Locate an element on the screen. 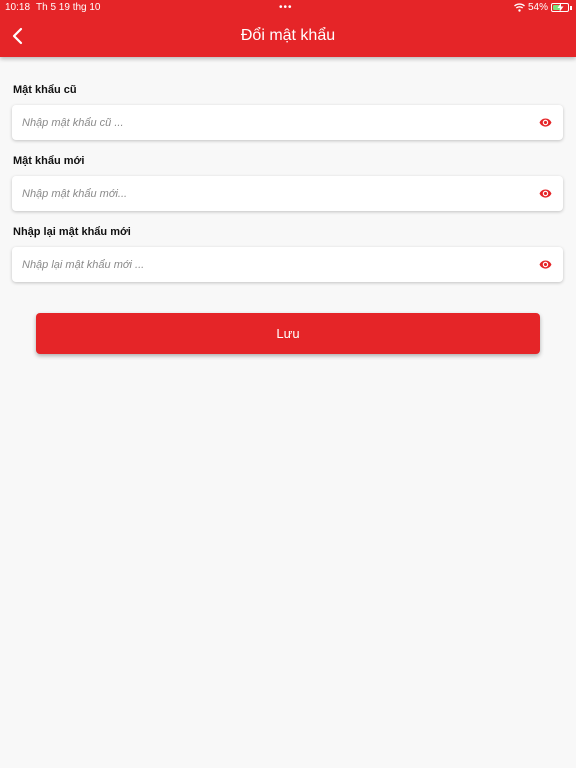  charging-icon is located at coordinates (560, 7).